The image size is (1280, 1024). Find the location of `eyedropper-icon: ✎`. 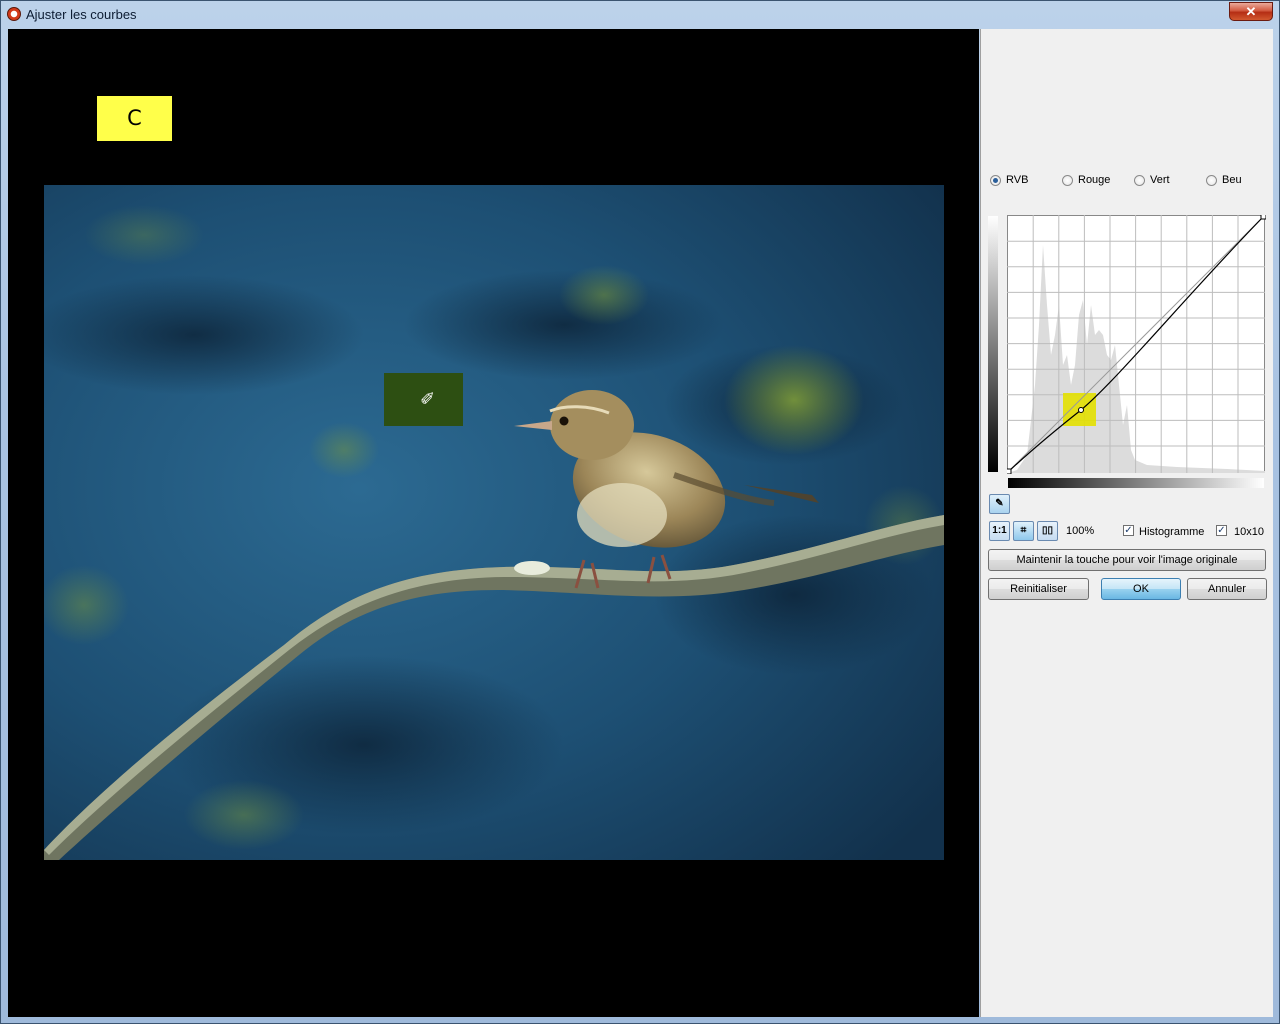

eyedropper-icon: ✎ is located at coordinates (999, 503).